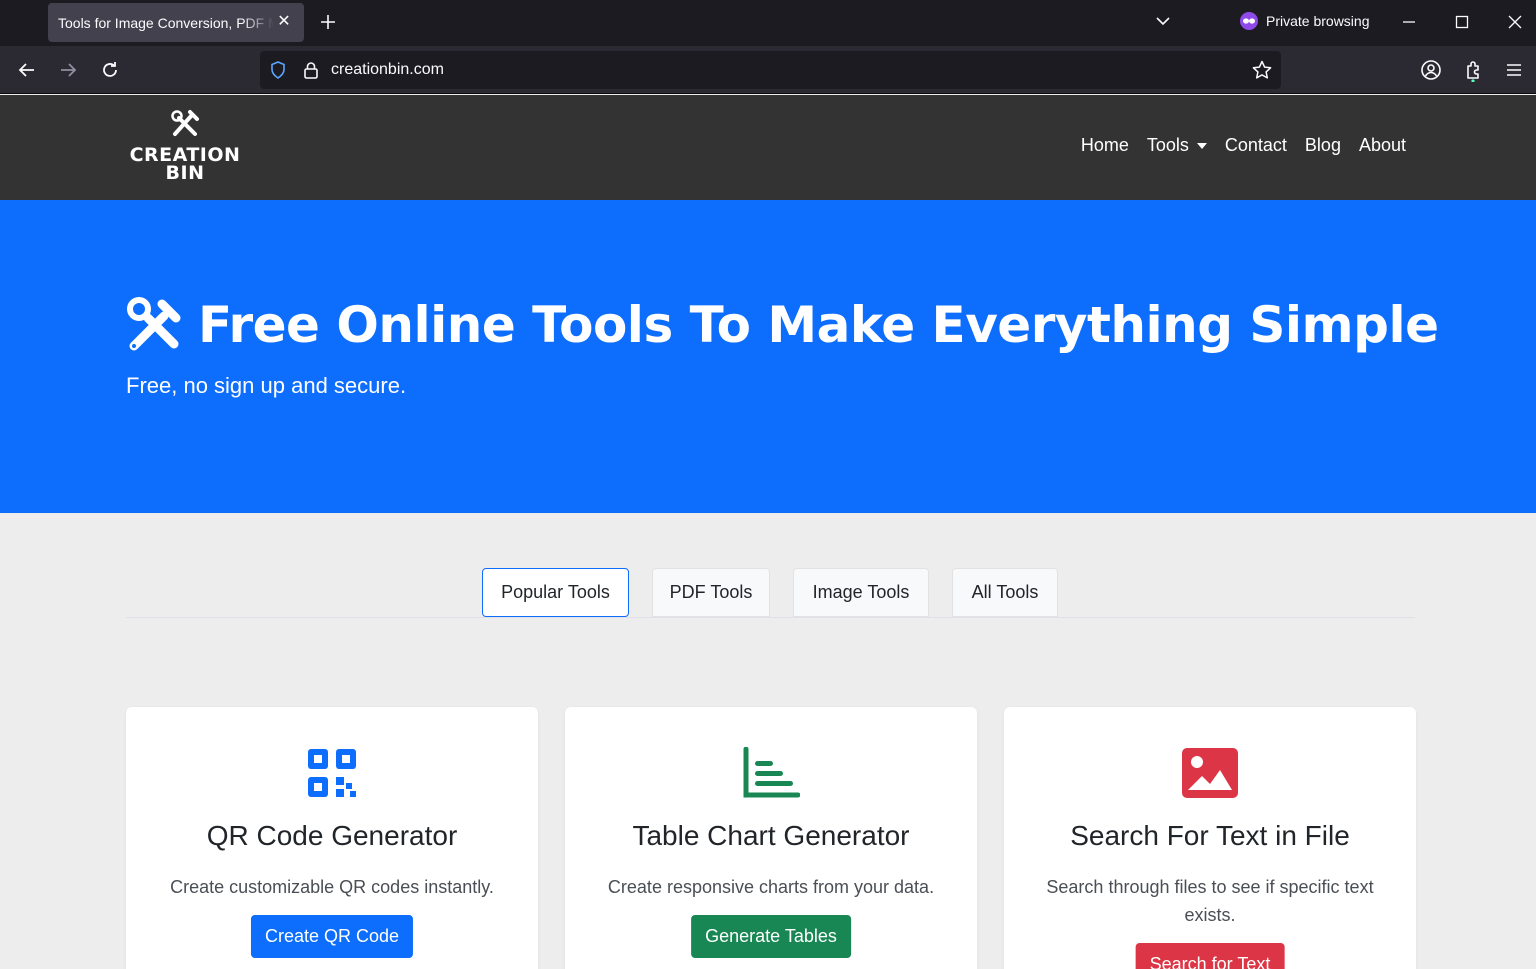 The height and width of the screenshot is (969, 1536). I want to click on logo-text: CREATION BIN, so click(185, 165).